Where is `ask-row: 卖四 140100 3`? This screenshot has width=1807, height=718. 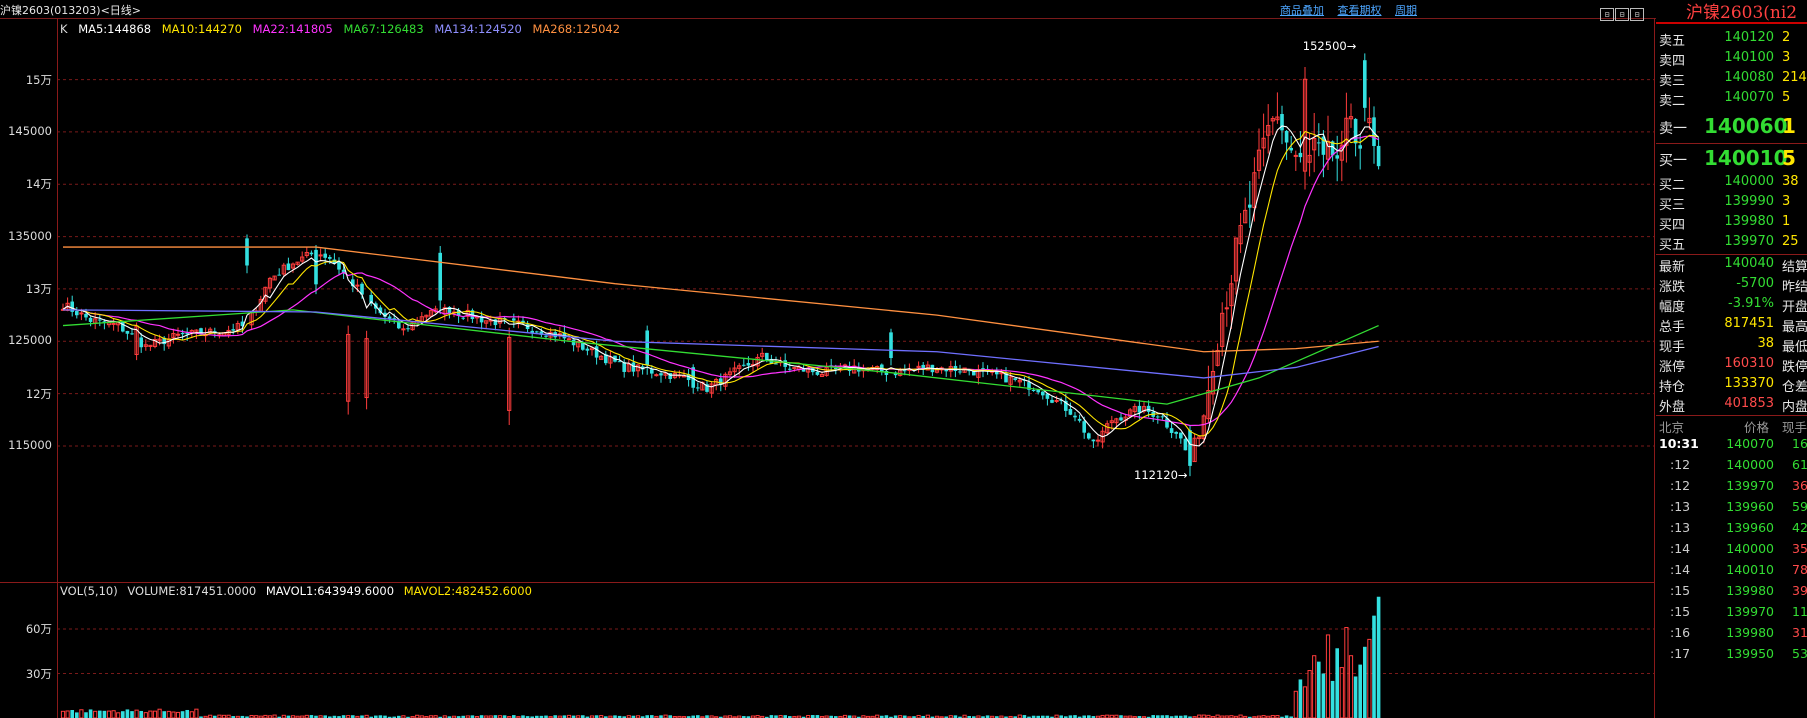
ask-row: 卖四 140100 3 is located at coordinates (1731, 60).